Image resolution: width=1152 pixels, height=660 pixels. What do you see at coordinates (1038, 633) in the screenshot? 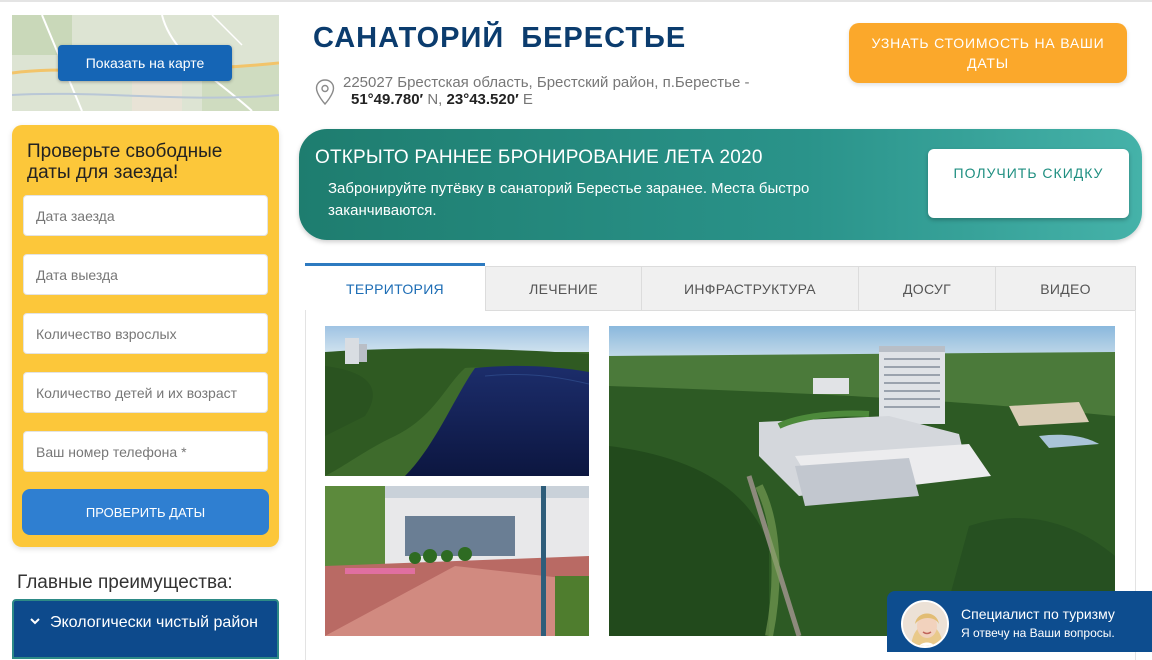
I see `chat-subtitle: Я отвечу на Ваши вопросы.` at bounding box center [1038, 633].